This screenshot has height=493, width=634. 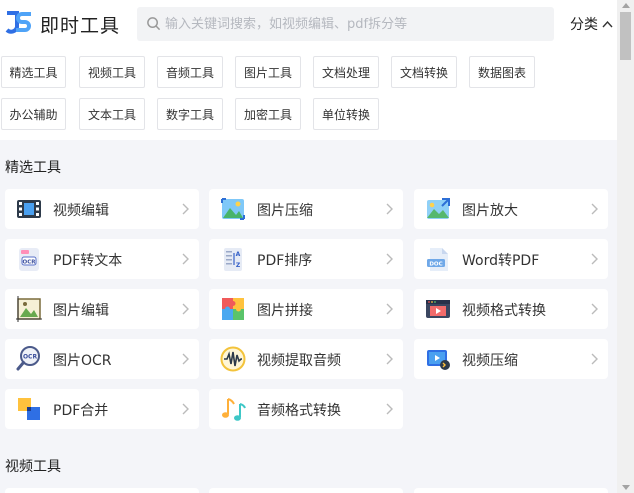 I want to click on tool-card-image-stitch: 图片拼接, so click(x=306, y=309).